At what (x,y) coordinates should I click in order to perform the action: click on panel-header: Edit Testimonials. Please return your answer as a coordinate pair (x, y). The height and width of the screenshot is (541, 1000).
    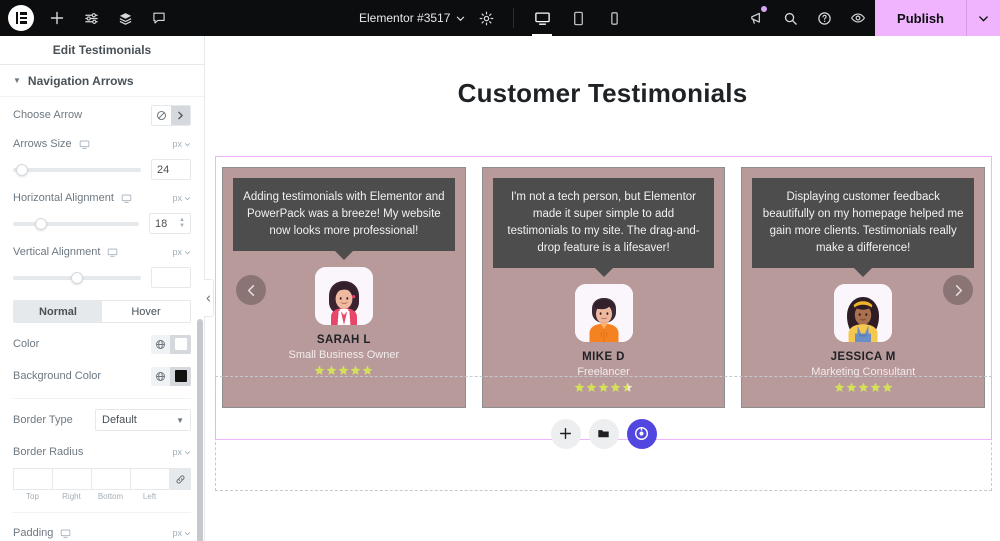
    Looking at the image, I should click on (102, 50).